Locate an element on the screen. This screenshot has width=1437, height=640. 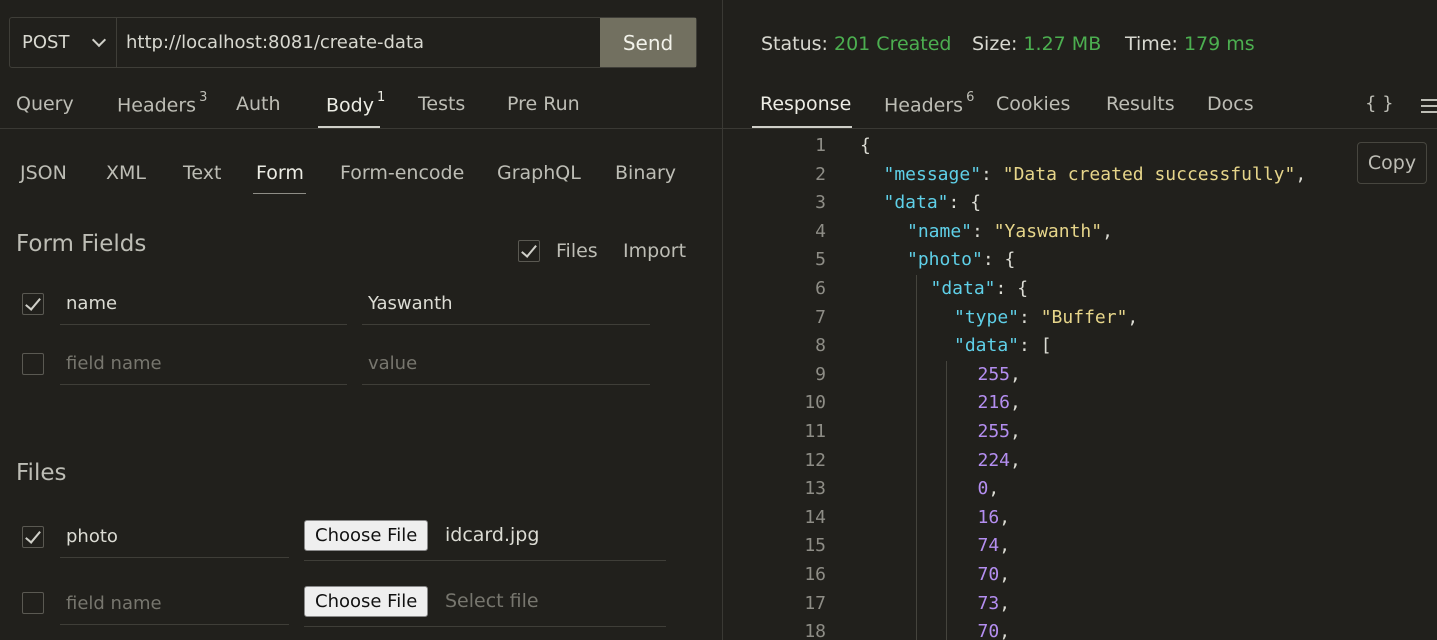
line-number: 18 is located at coordinates (815, 630).